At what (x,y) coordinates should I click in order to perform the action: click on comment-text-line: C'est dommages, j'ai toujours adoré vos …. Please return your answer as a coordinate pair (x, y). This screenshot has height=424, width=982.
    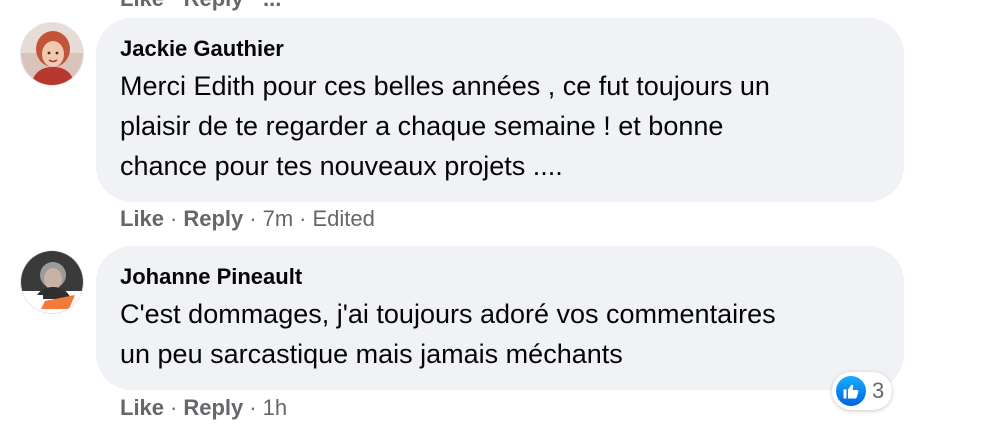
    Looking at the image, I should click on (448, 314).